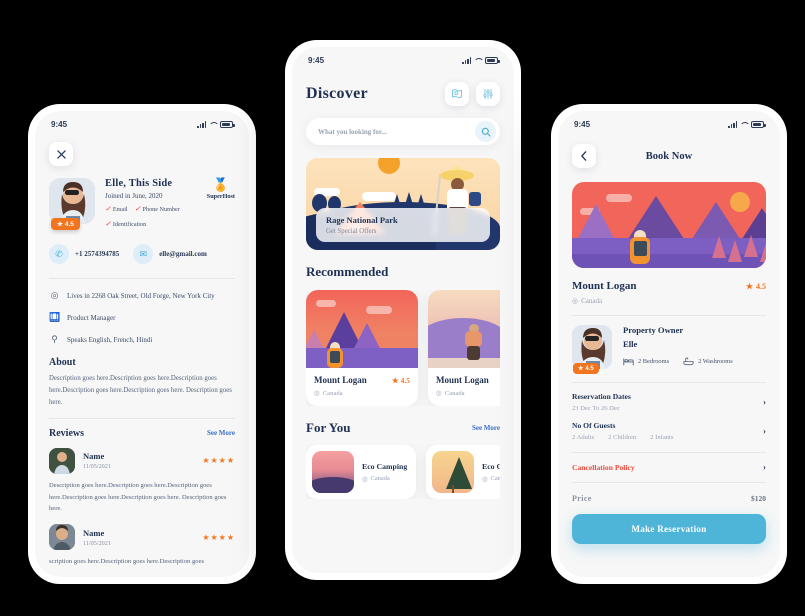 Image resolution: width=805 pixels, height=616 pixels. Describe the element at coordinates (473, 339) in the screenshot. I see `walker-body` at that location.